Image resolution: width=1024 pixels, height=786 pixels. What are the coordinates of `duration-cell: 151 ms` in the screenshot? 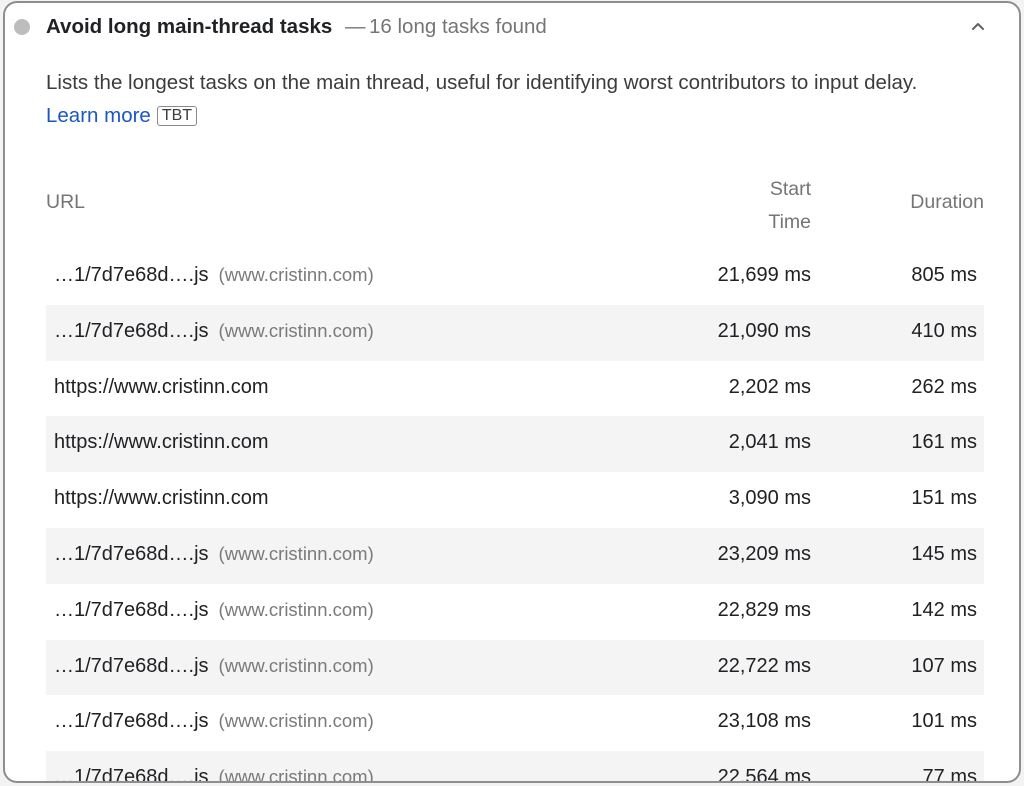 It's located at (944, 498).